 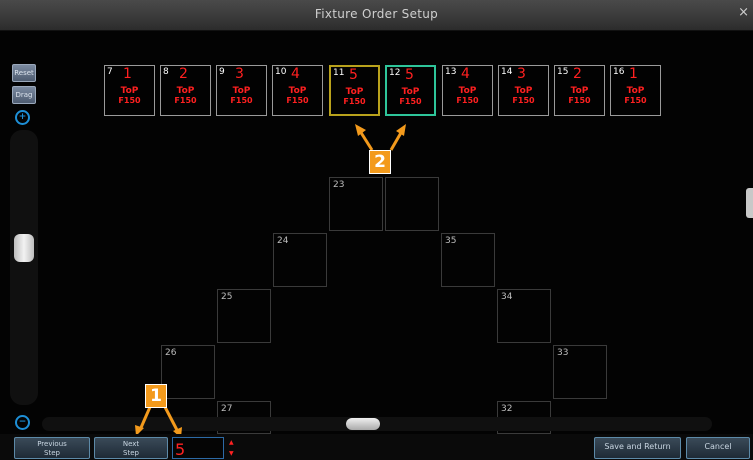 I want to click on step-number-field: 5, so click(x=198, y=448).